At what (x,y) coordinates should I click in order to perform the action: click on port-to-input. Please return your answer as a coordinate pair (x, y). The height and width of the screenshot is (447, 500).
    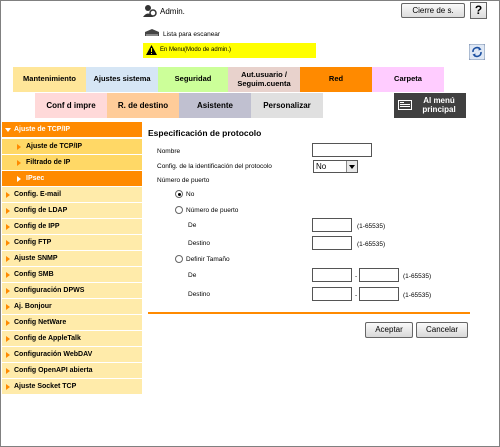
    Looking at the image, I should click on (332, 243).